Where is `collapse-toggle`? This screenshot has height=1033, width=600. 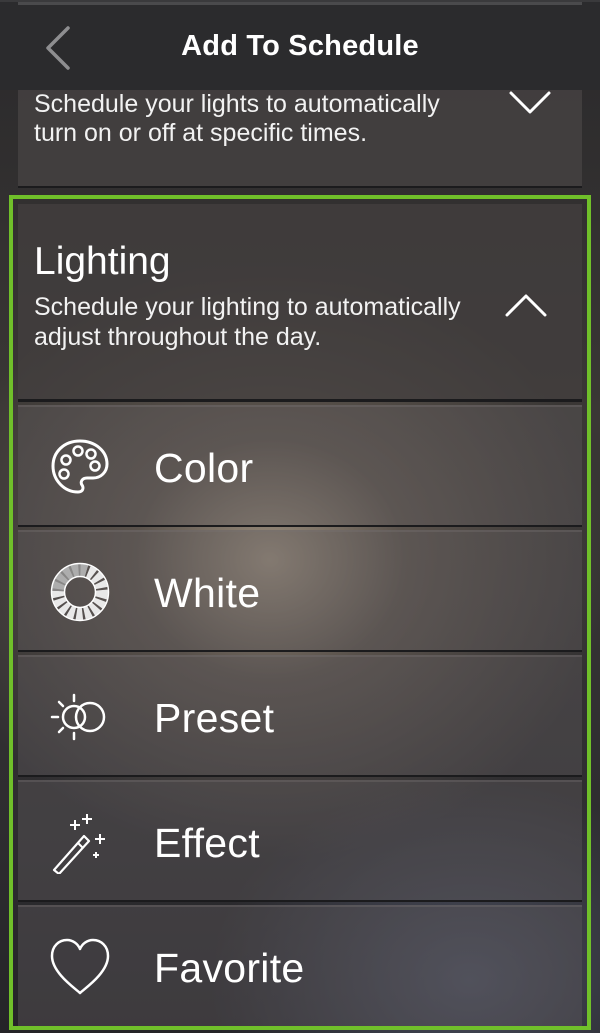
collapse-toggle is located at coordinates (526, 305).